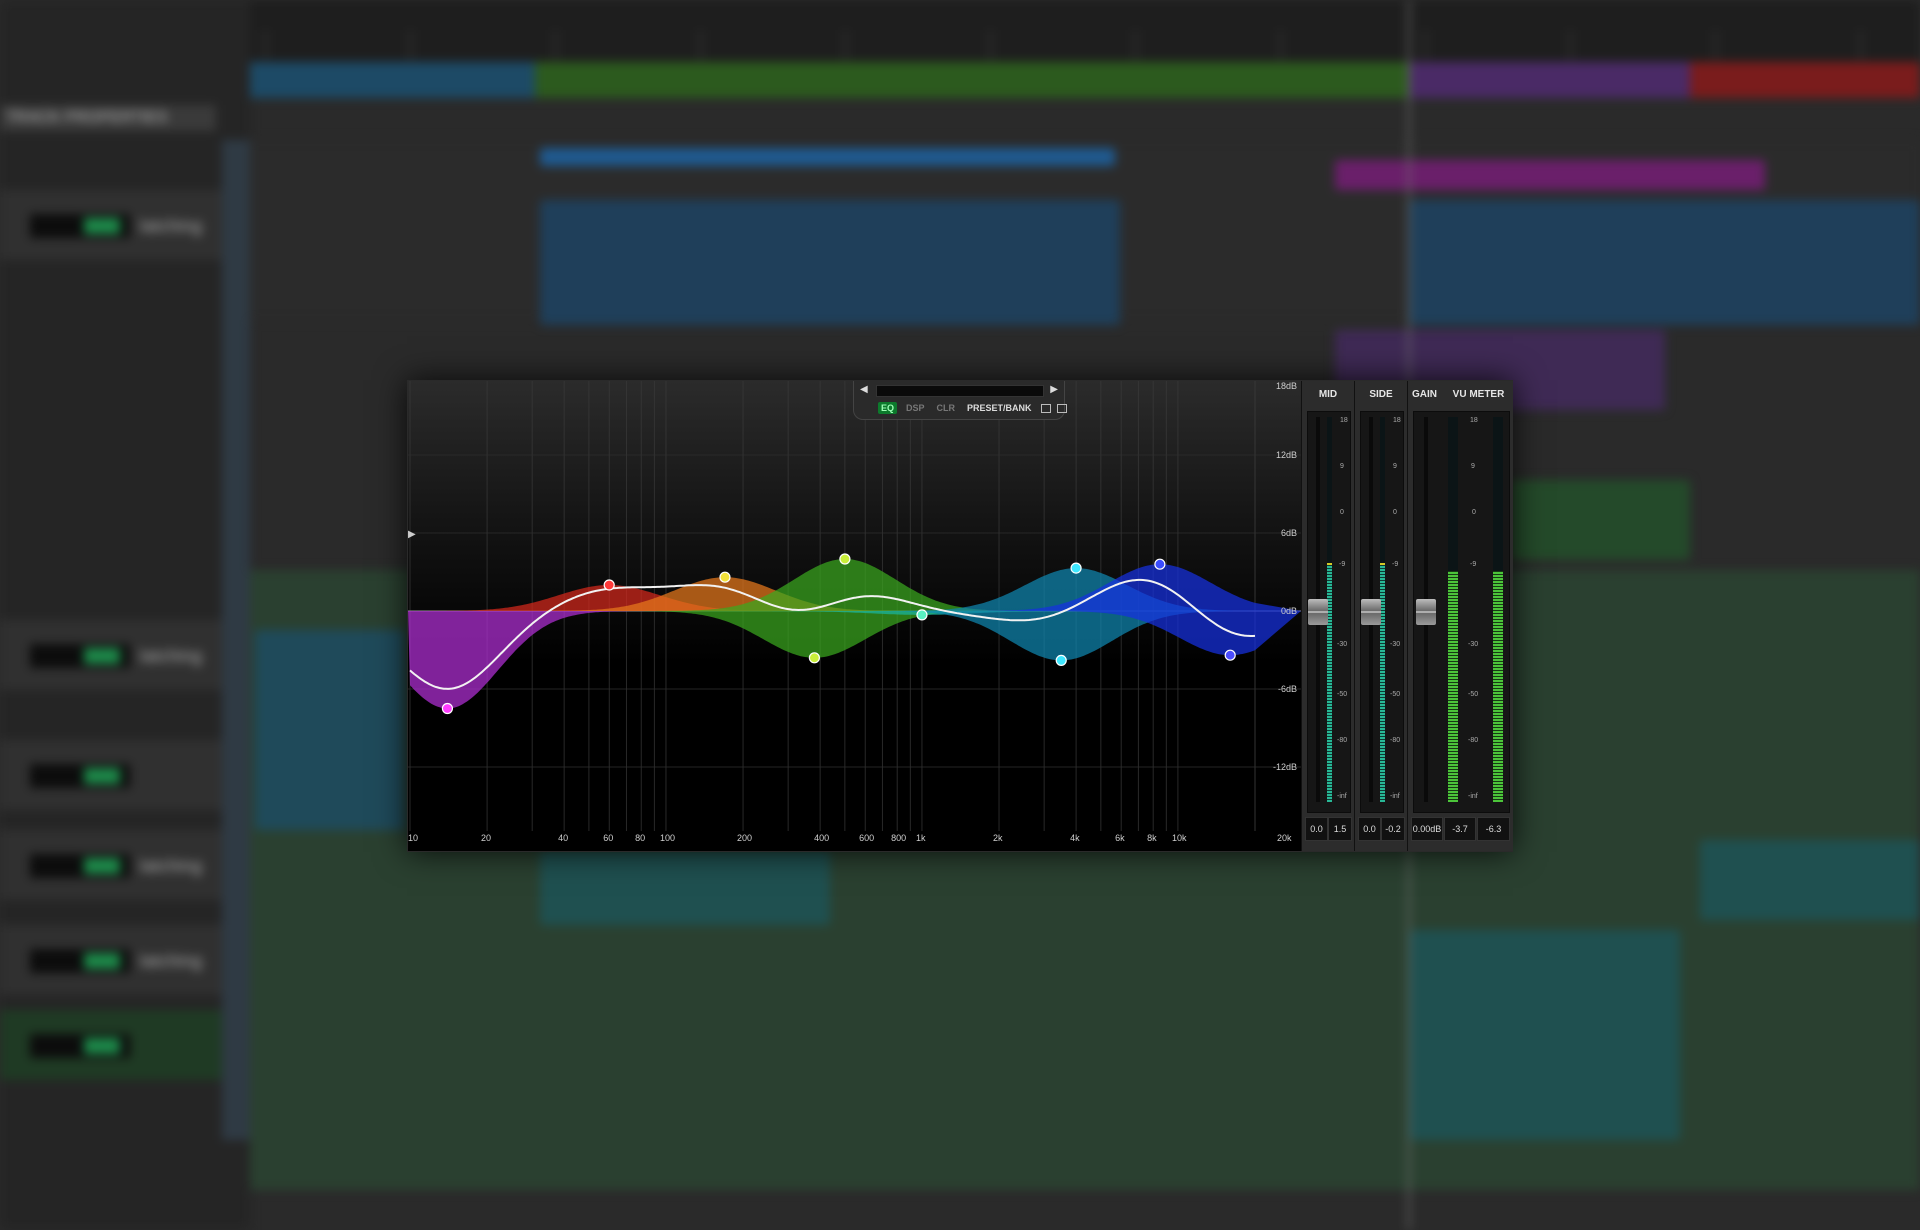 The height and width of the screenshot is (1230, 1920). What do you see at coordinates (1054, 389) in the screenshot?
I see `next-preset-icon: ▶` at bounding box center [1054, 389].